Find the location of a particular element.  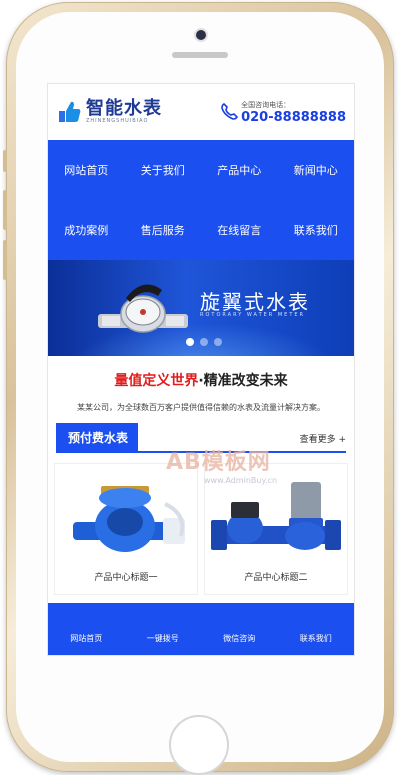

bottom-bar: 网站首页 一键拨号 微信咨询 联系我们 is located at coordinates (201, 629).